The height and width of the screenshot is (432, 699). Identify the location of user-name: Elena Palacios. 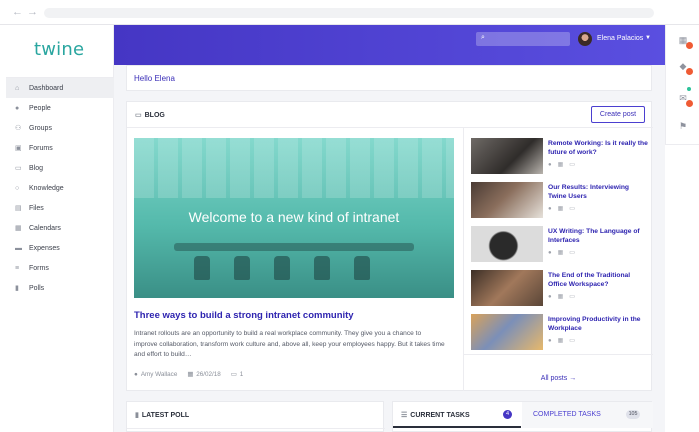
(620, 38).